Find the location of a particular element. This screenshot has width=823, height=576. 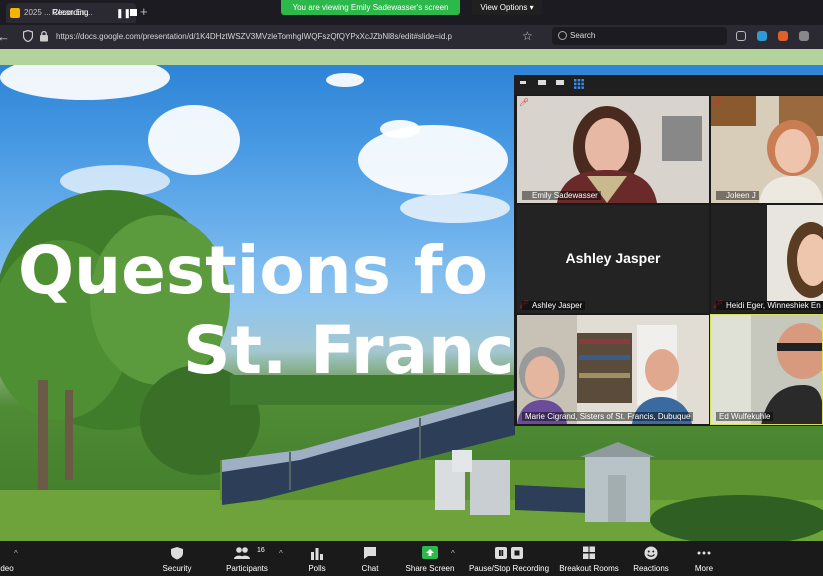

strip-view-icon is located at coordinates (560, 82).